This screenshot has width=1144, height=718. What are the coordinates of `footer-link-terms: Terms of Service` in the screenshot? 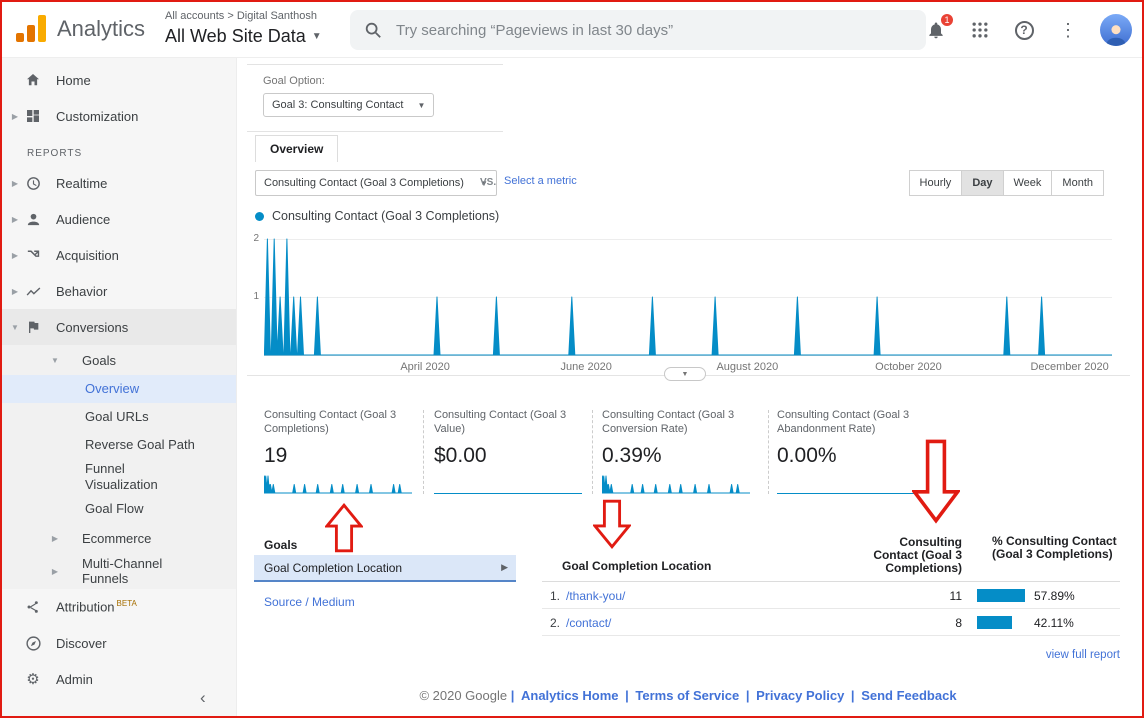 It's located at (687, 695).